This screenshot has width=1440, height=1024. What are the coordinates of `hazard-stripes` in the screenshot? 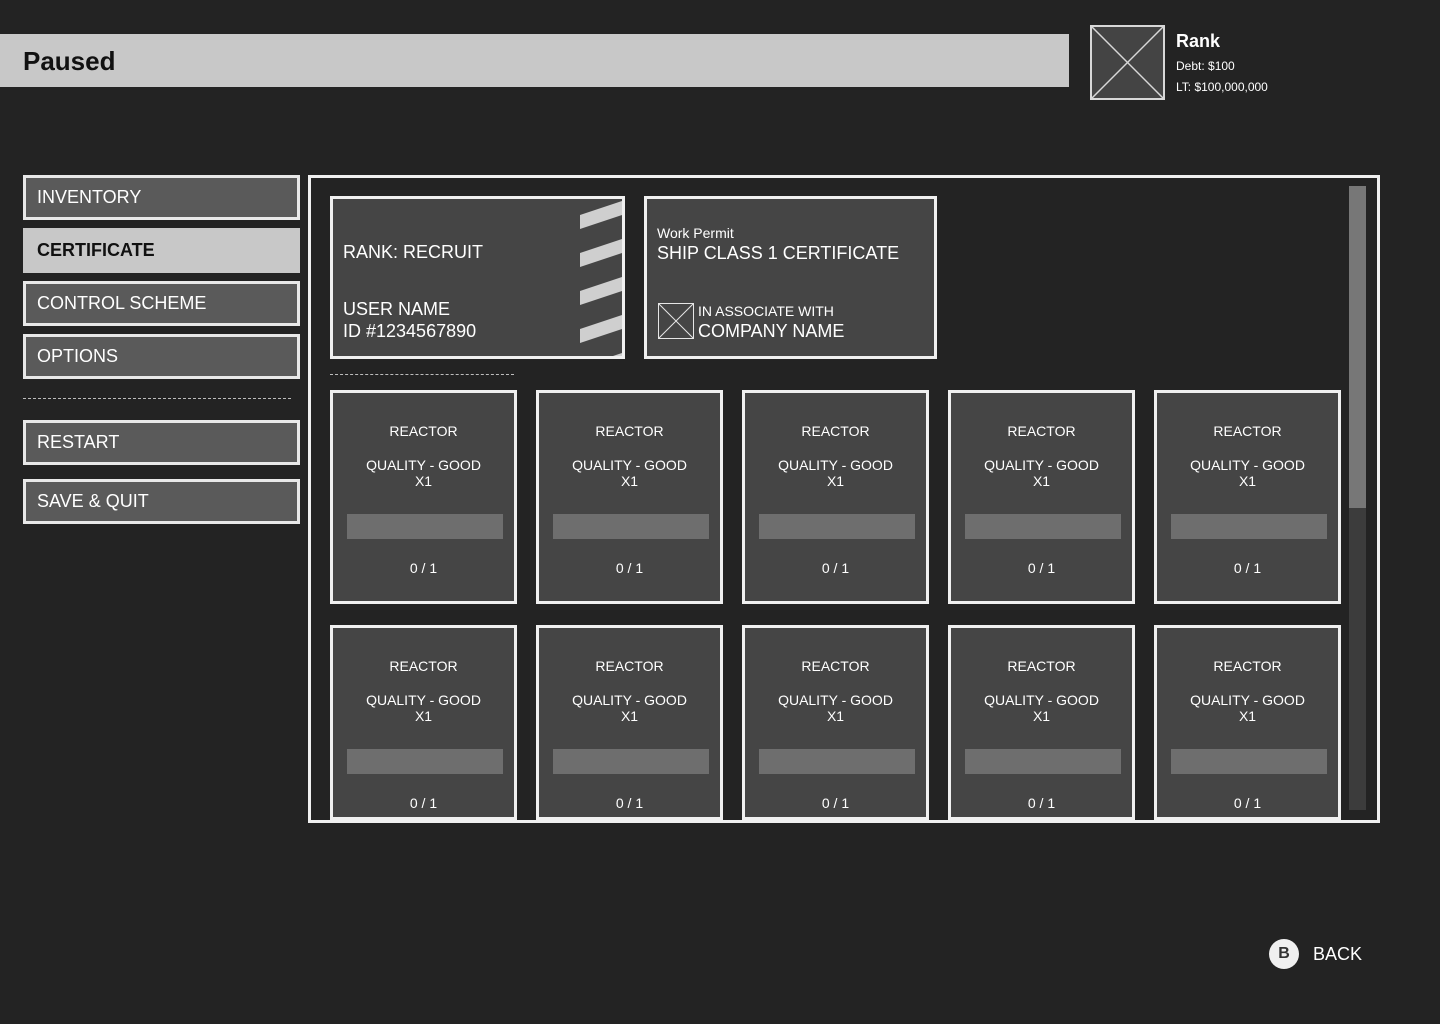 It's located at (601, 277).